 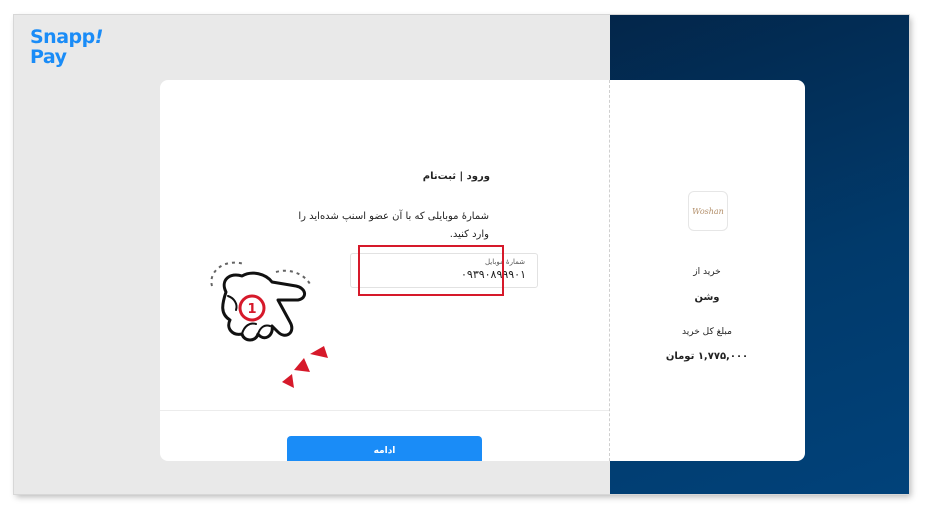 I want to click on logo-line1: Snapp, so click(x=62, y=37).